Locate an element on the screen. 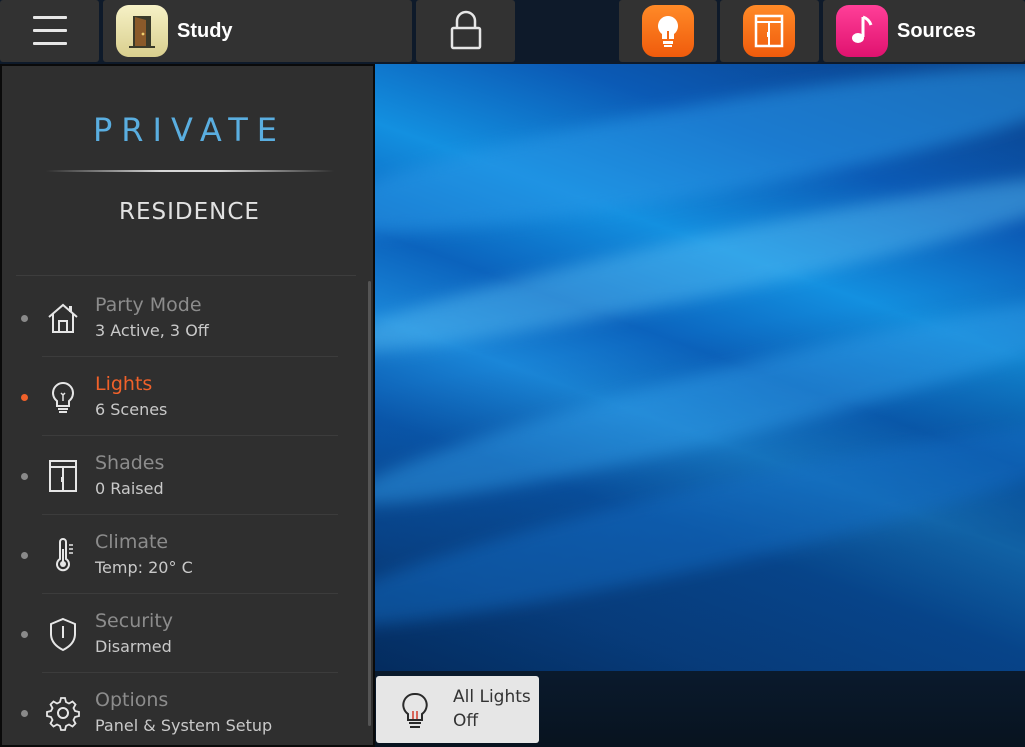  sidebar-item-lights: Lights 6 Scenes is located at coordinates (182, 396).